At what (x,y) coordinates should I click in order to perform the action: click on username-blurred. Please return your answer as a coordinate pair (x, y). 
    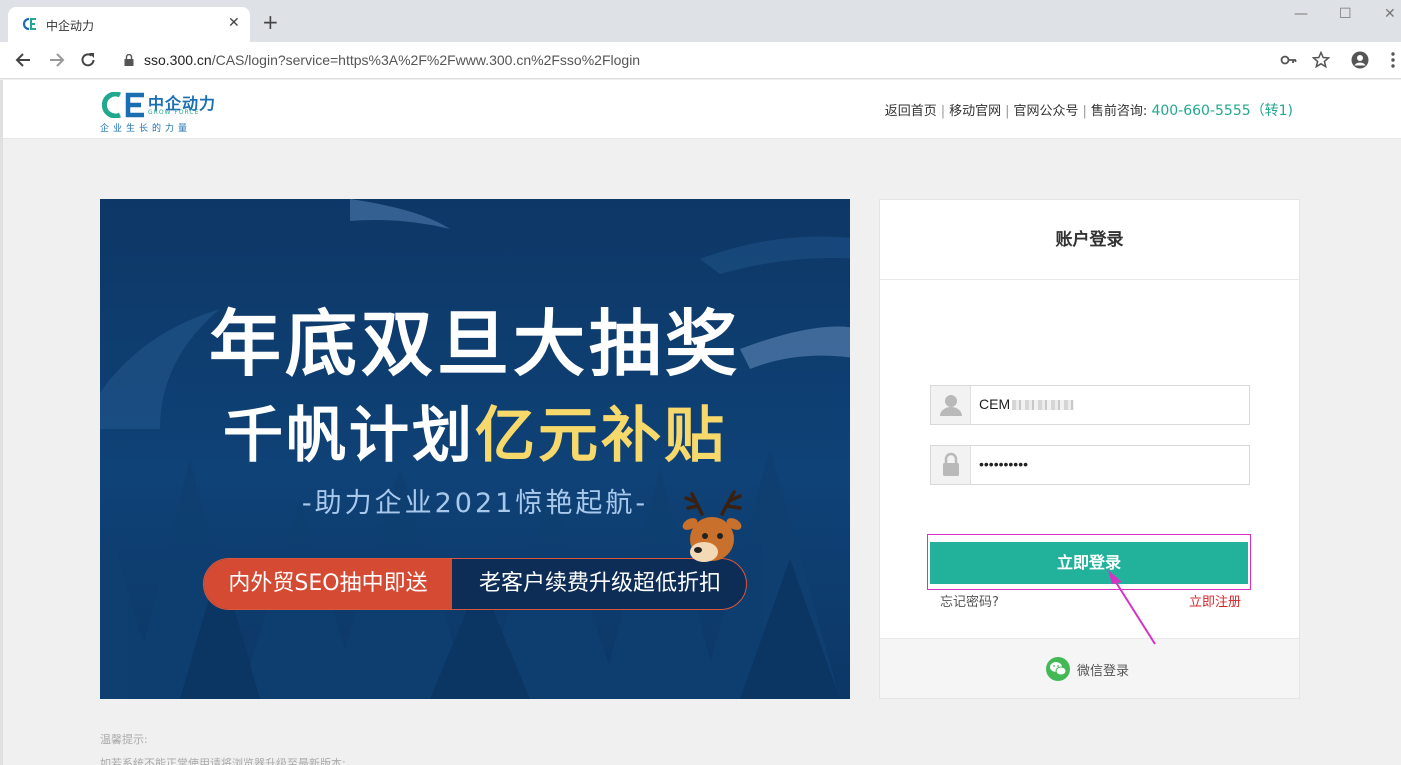
    Looking at the image, I should click on (1043, 405).